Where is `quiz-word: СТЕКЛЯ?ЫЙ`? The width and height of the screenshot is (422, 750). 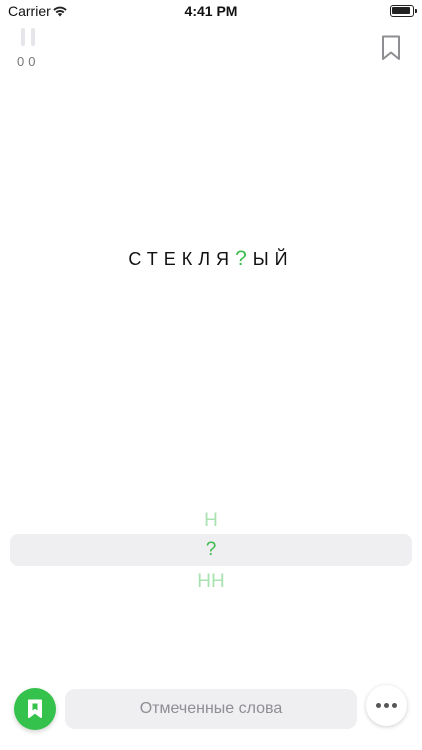
quiz-word: СТЕКЛЯ?ЫЙ is located at coordinates (211, 259).